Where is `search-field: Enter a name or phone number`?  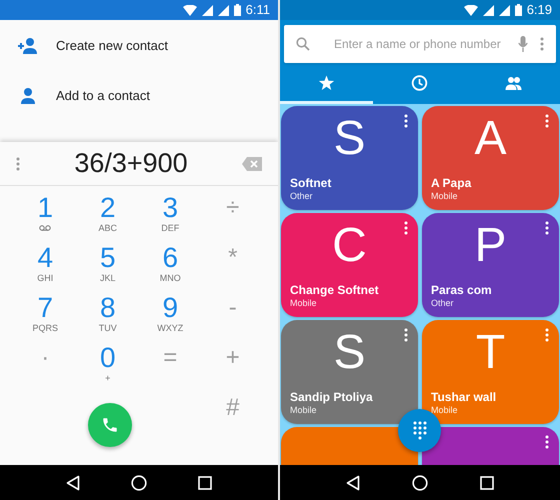 search-field: Enter a name or phone number is located at coordinates (420, 44).